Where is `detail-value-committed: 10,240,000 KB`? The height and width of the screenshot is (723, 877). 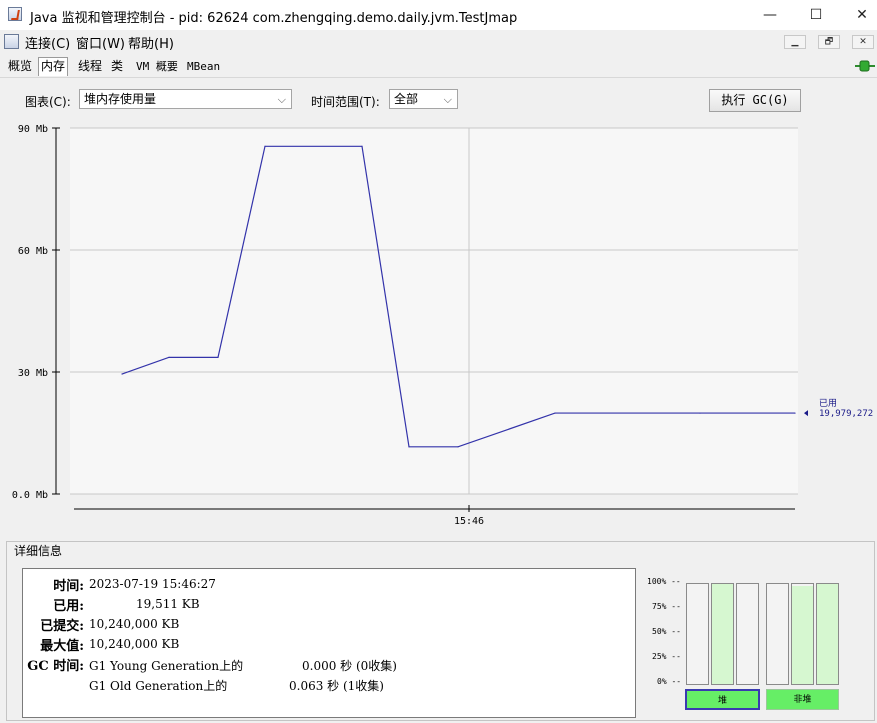
detail-value-committed: 10,240,000 KB is located at coordinates (134, 624).